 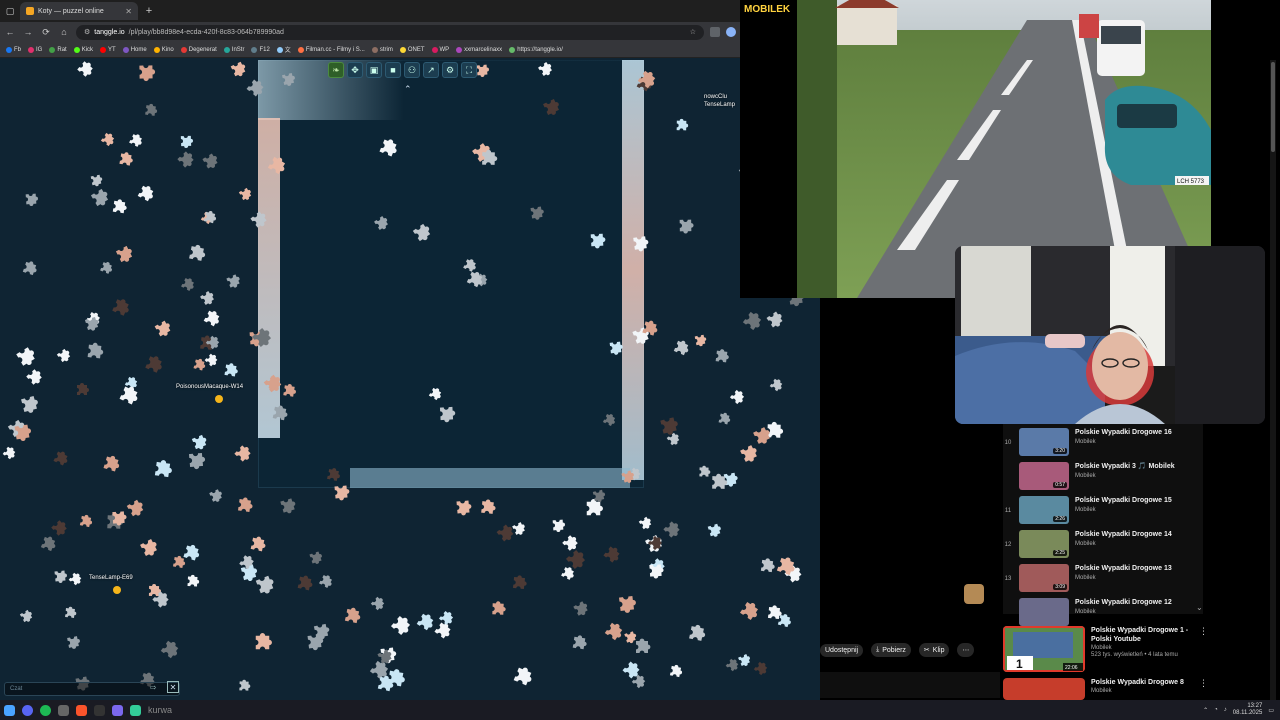 I want to click on recommendation-item: Polskie Wypadki Drogowe 8 Mobilek ⋮, so click(x=1105, y=689).